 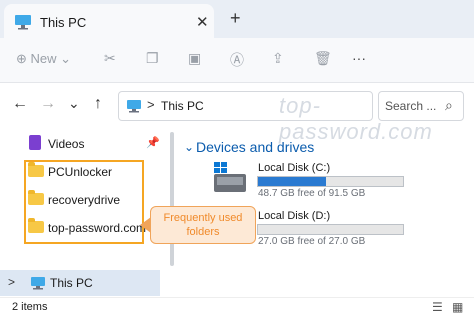 I want to click on tab-this-pc: This PC ✕, so click(x=109, y=21).